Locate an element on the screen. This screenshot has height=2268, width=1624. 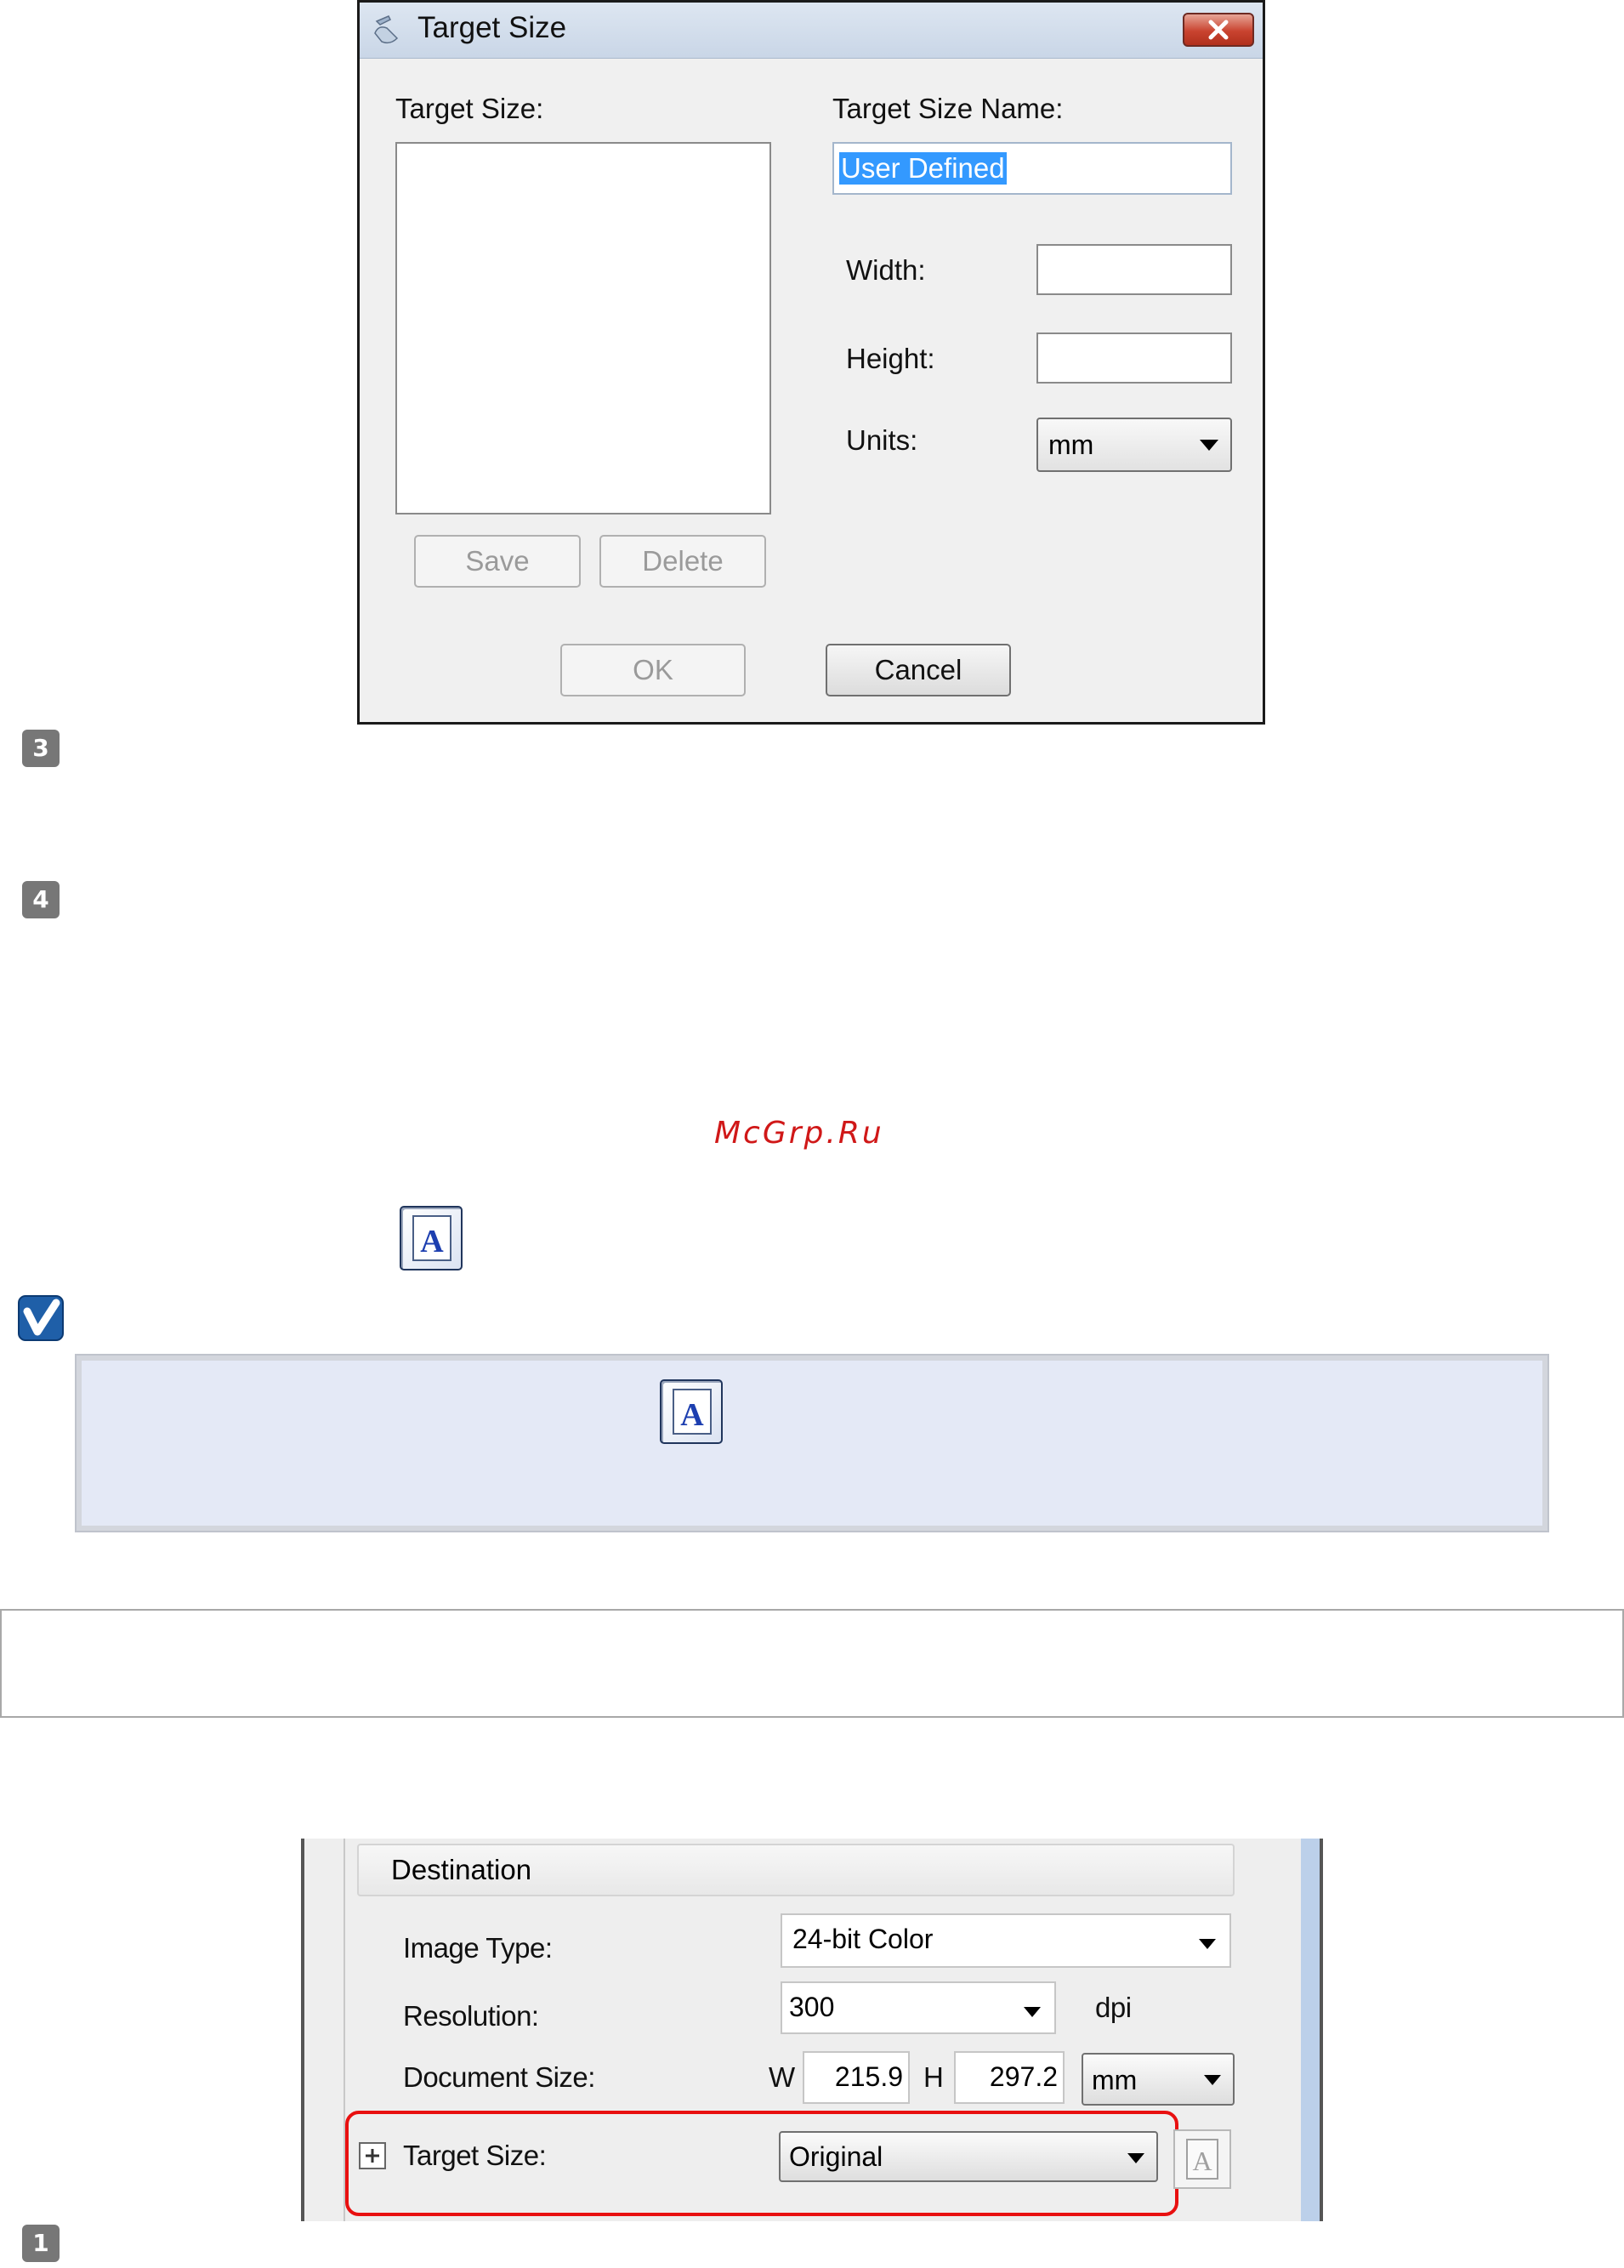
dialog-titlebar: Target Size is located at coordinates (811, 31).